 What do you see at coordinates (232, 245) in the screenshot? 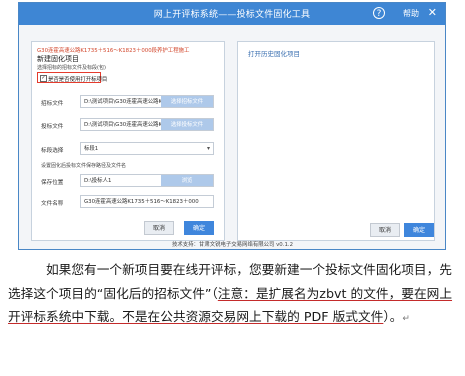
I see `support-footer: 技术支持：甘肃文锐电子交易网络有限公司 v0.1.2` at bounding box center [232, 245].